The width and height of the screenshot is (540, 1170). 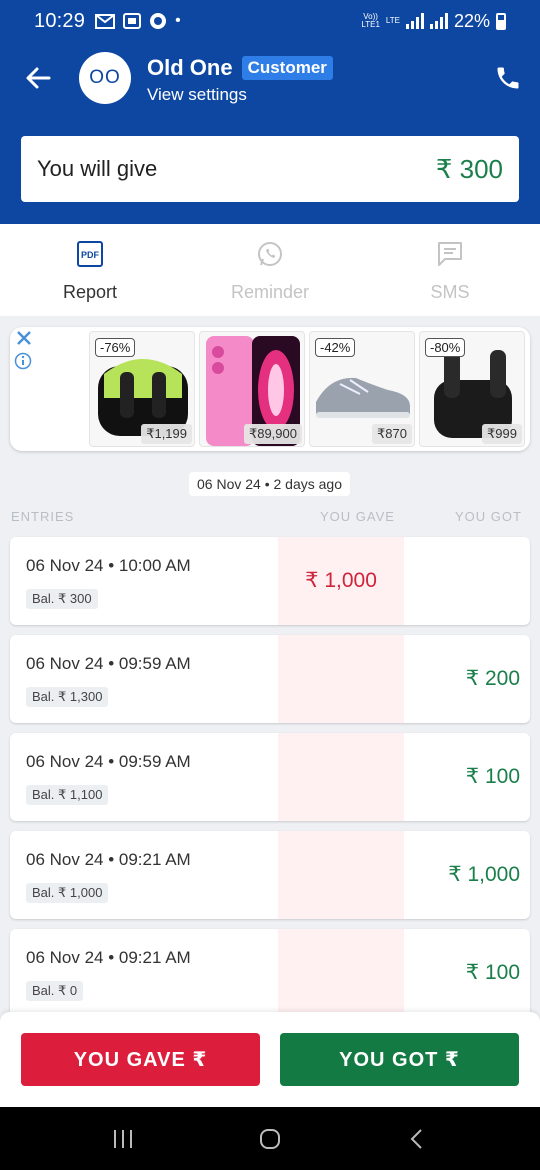 I want to click on ad-banner: -76% ₹1,199 ₹89,900 -42% ₹870 -80% ₹999, so click(x=270, y=389).